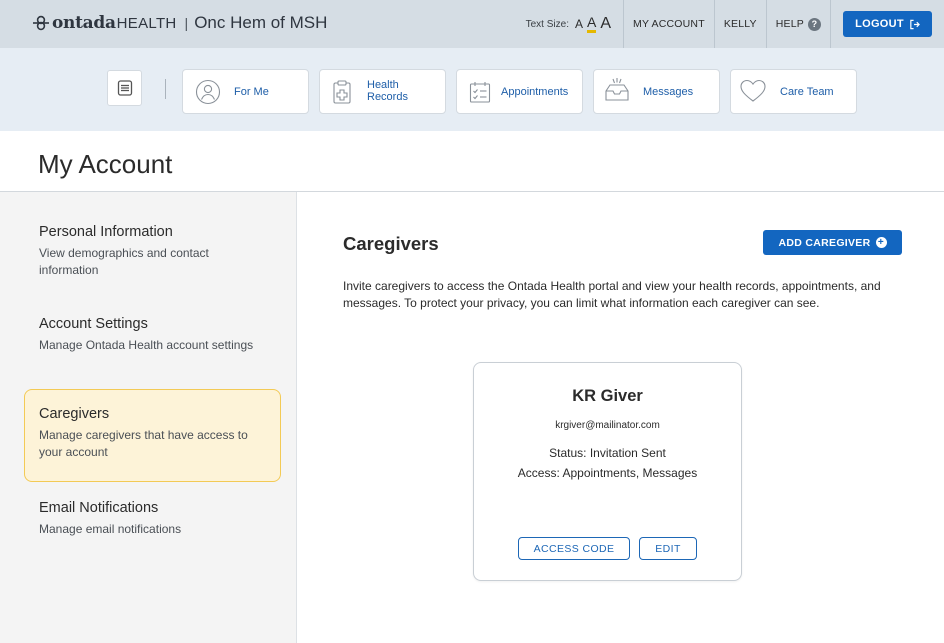  I want to click on nav-divider, so click(165, 89).